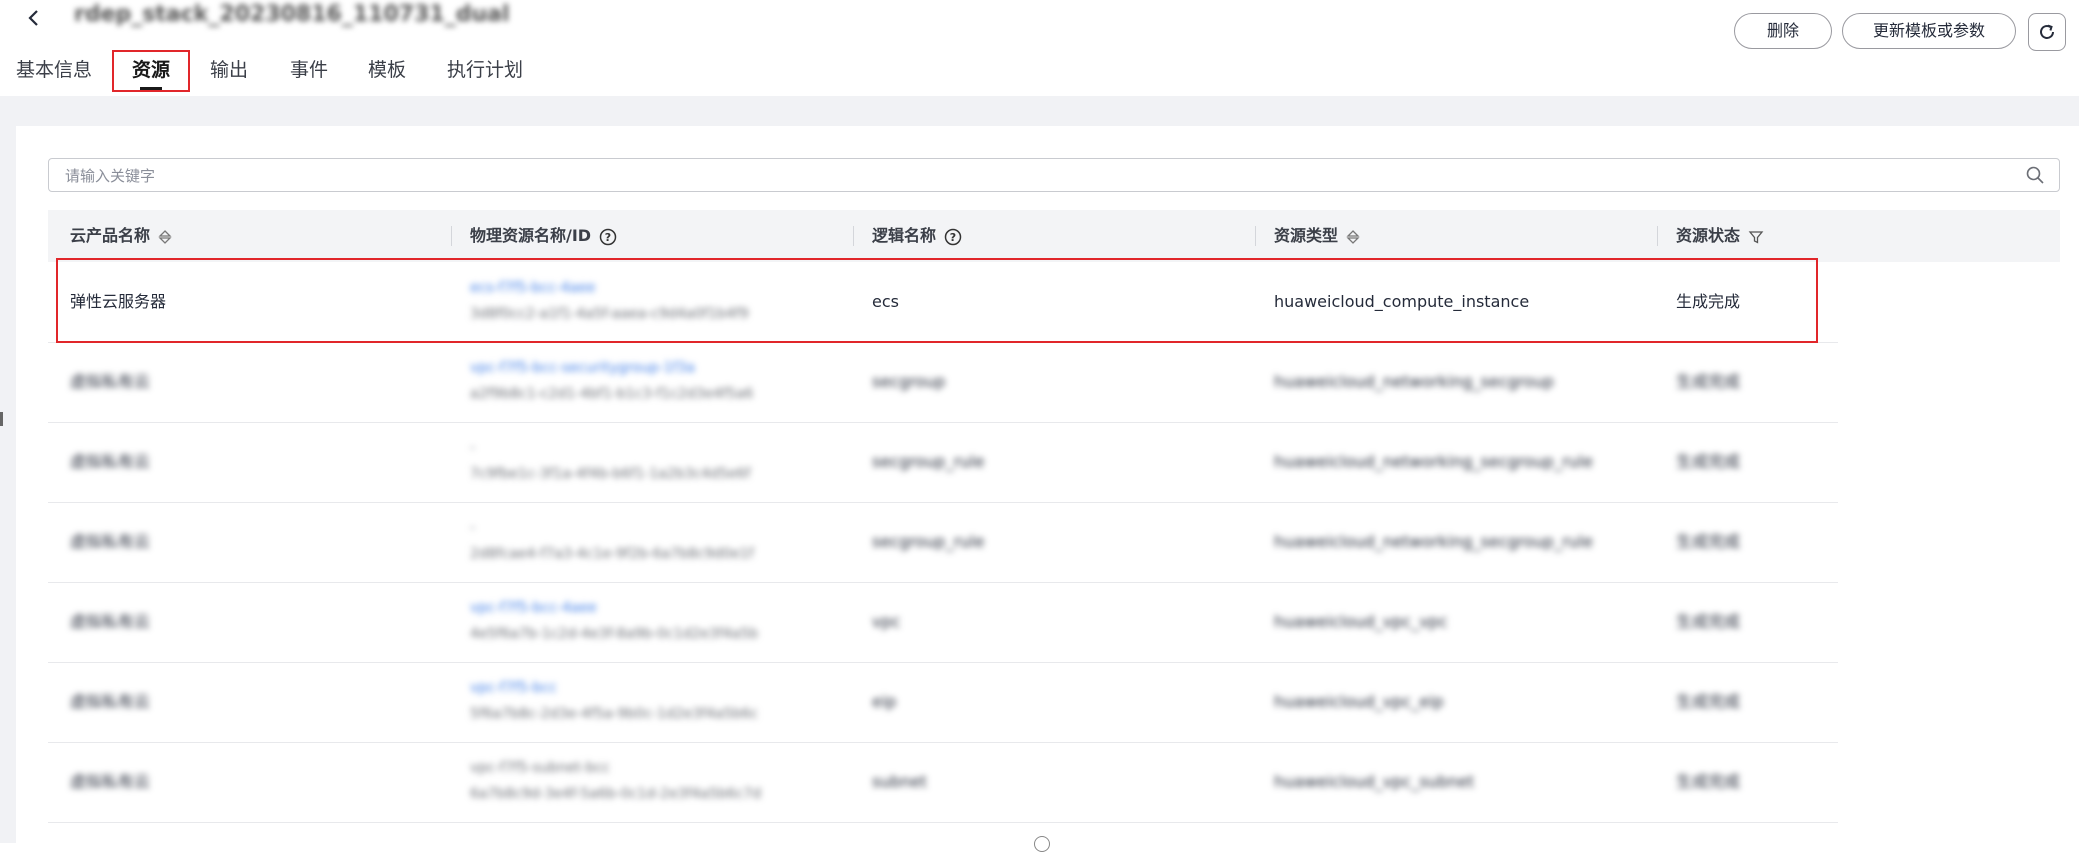 Image resolution: width=2079 pixels, height=852 pixels. Describe the element at coordinates (1929, 31) in the screenshot. I see `update-template-button: 更新模板或参数` at that location.